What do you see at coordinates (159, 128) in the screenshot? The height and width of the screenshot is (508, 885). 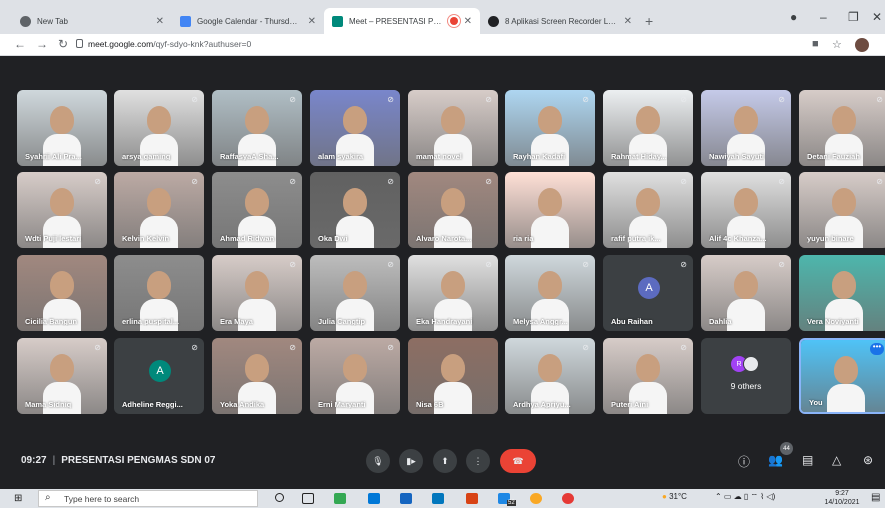 I see `participant-tile: arsya gaming ⊘` at bounding box center [159, 128].